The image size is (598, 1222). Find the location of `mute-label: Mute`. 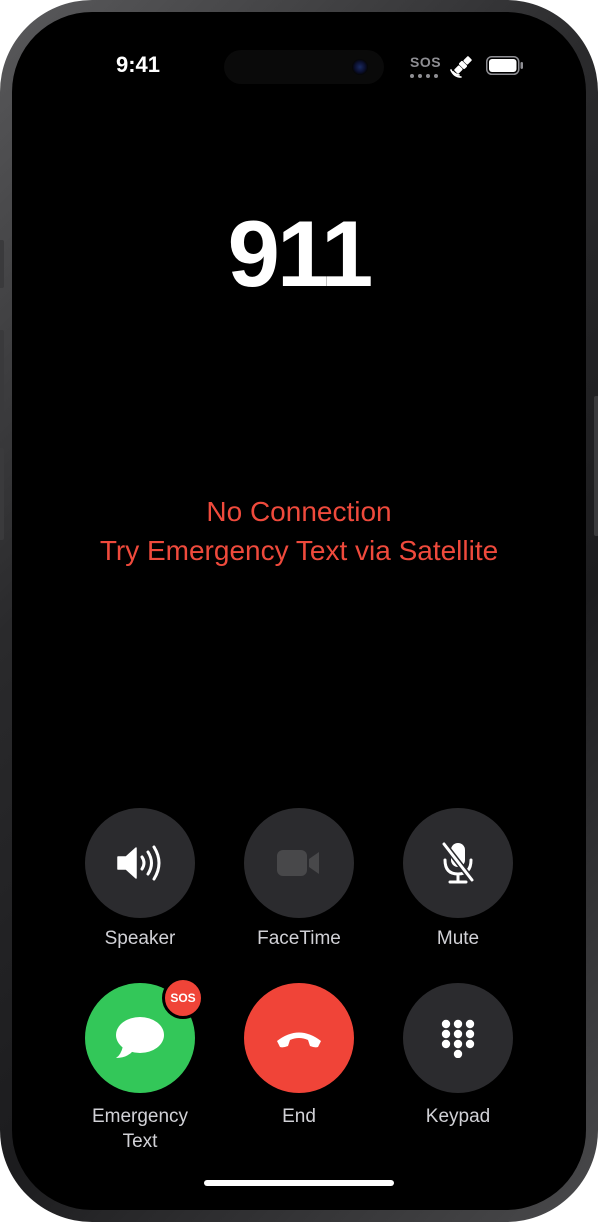

mute-label: Mute is located at coordinates (458, 938).